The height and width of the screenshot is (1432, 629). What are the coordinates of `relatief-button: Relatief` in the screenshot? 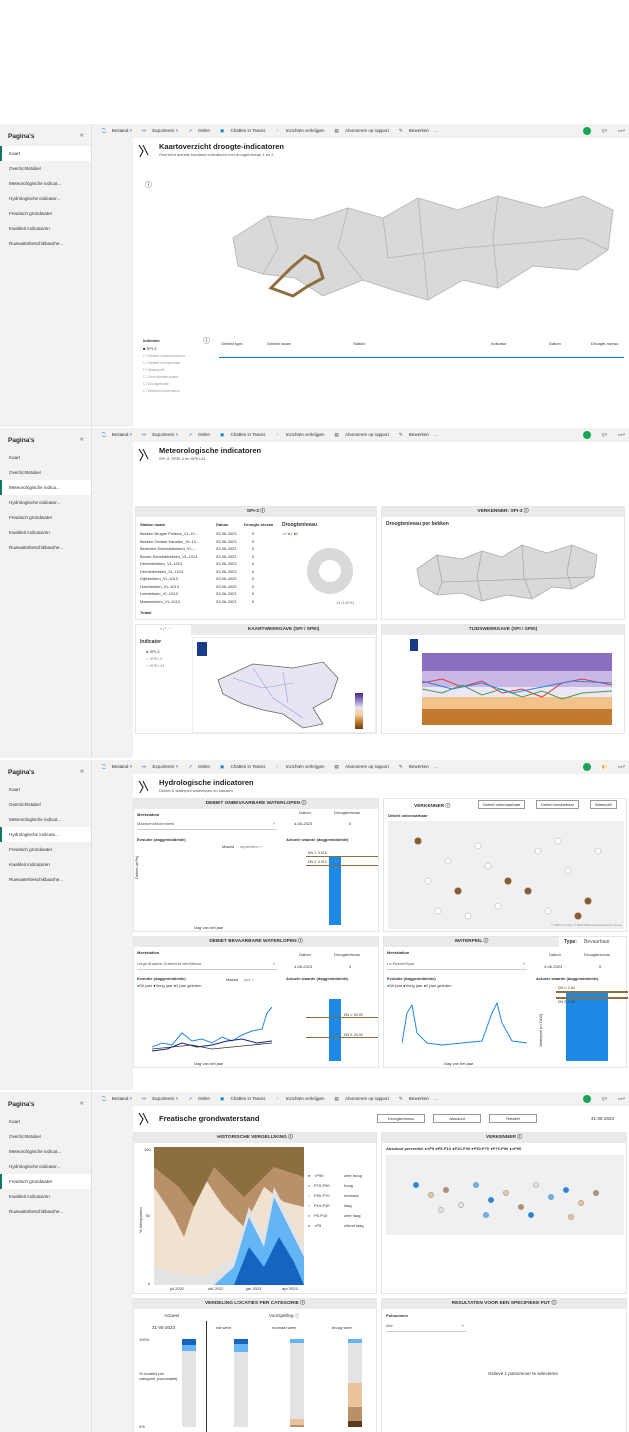 It's located at (513, 1118).